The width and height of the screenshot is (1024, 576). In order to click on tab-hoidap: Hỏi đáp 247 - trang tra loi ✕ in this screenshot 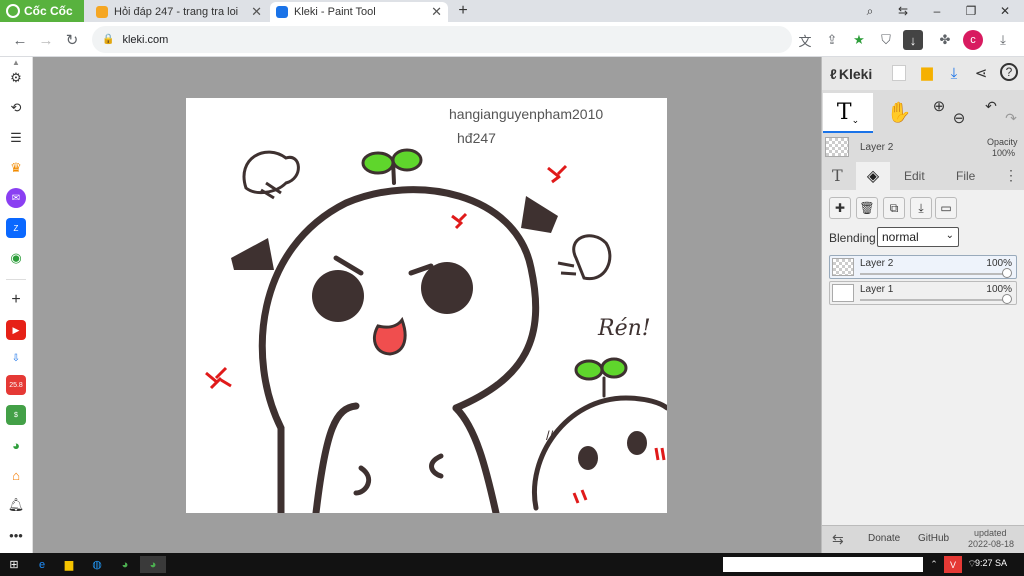, I will do `click(179, 12)`.